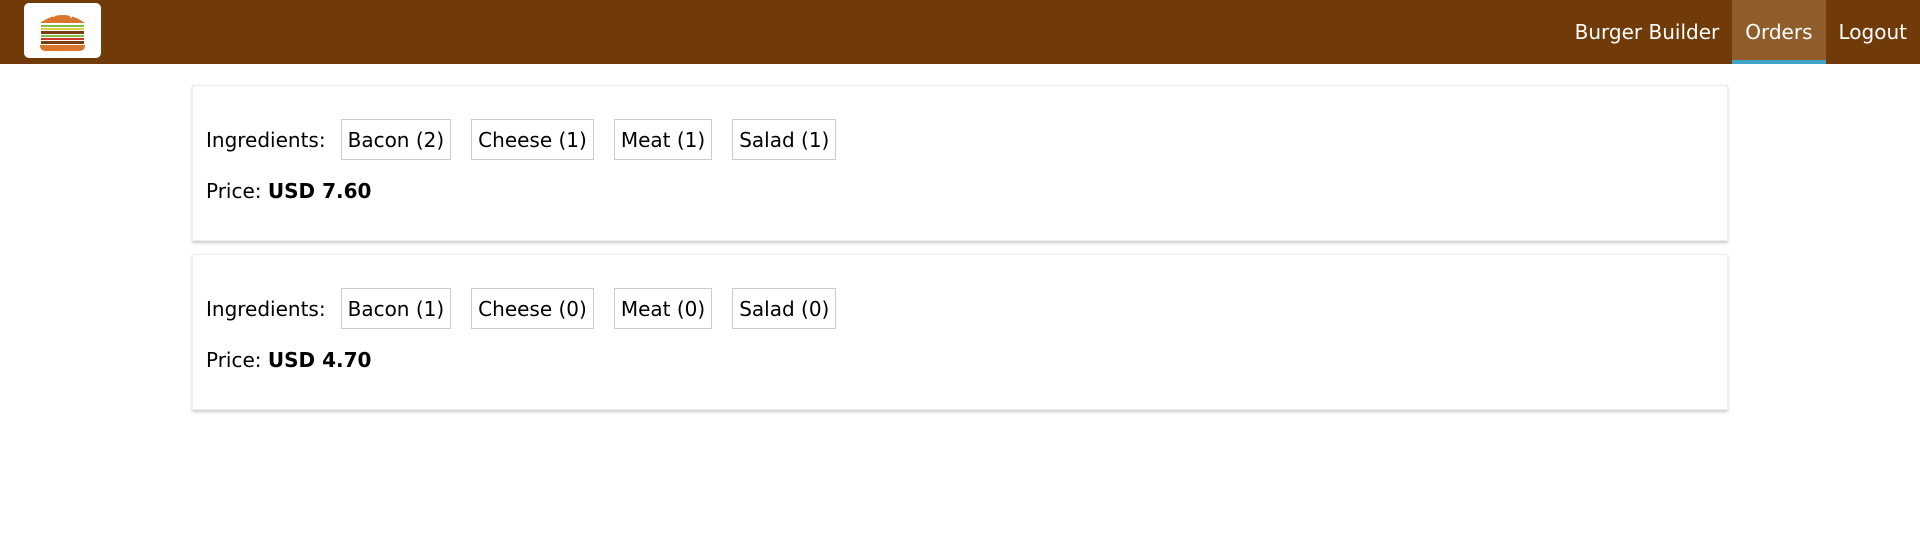  What do you see at coordinates (663, 308) in the screenshot?
I see `ingredient-chip: Meat (0)` at bounding box center [663, 308].